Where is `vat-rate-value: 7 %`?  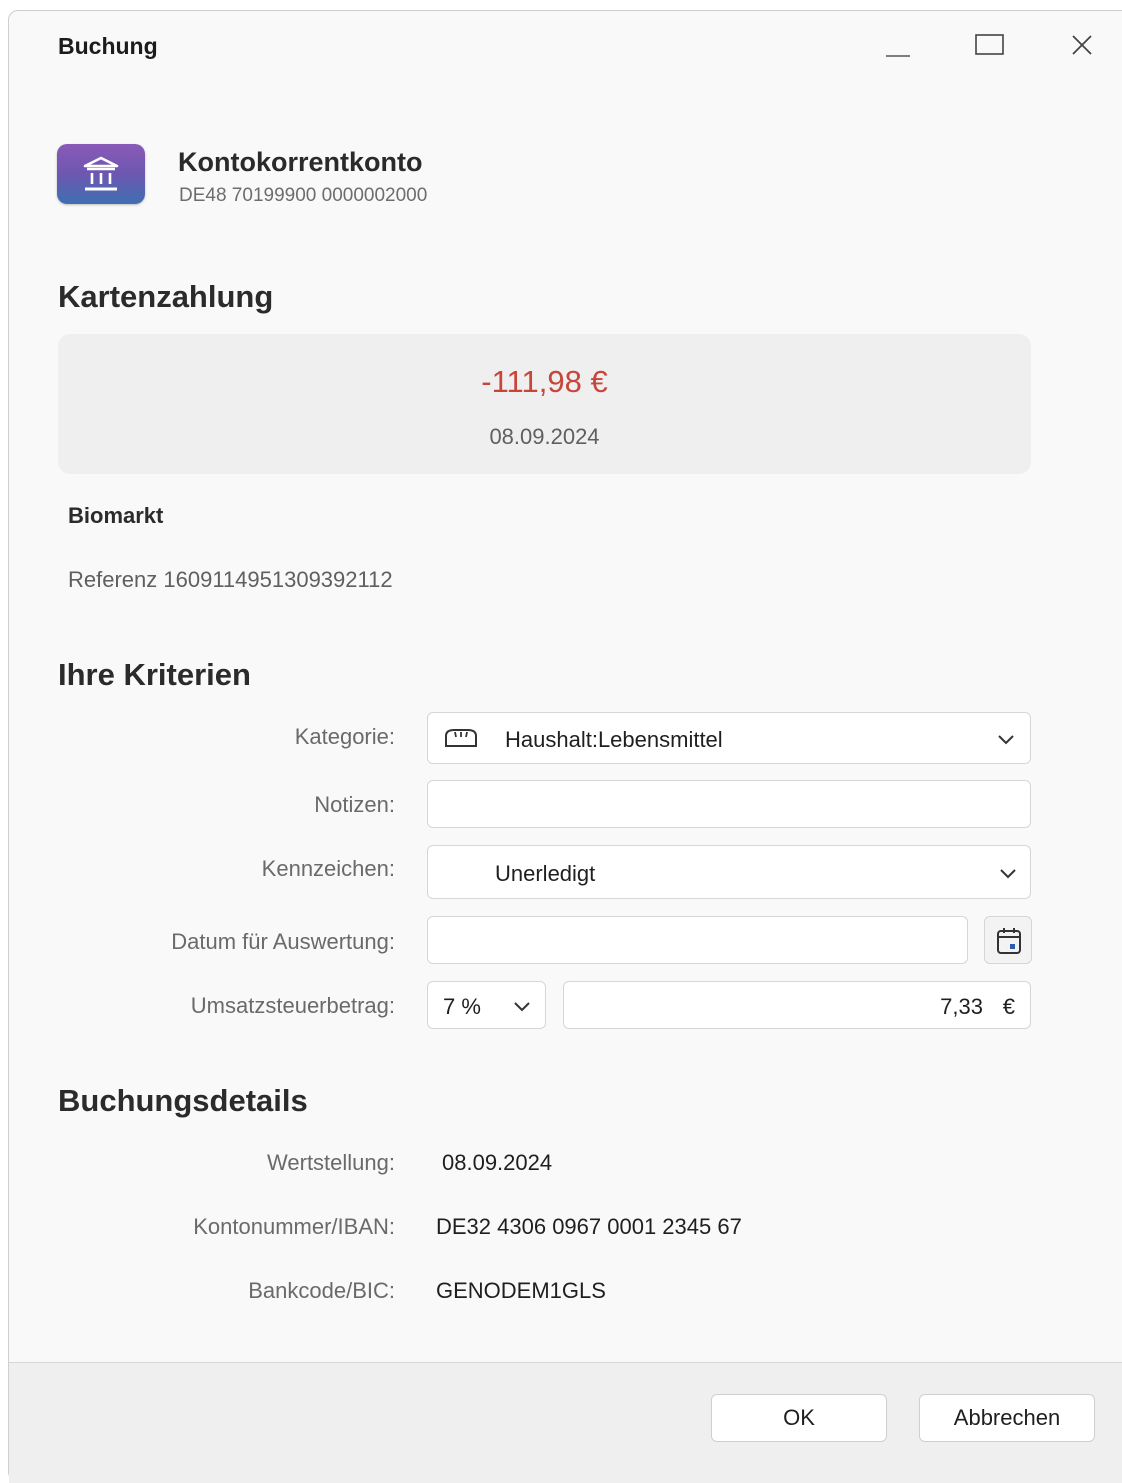
vat-rate-value: 7 % is located at coordinates (462, 1006).